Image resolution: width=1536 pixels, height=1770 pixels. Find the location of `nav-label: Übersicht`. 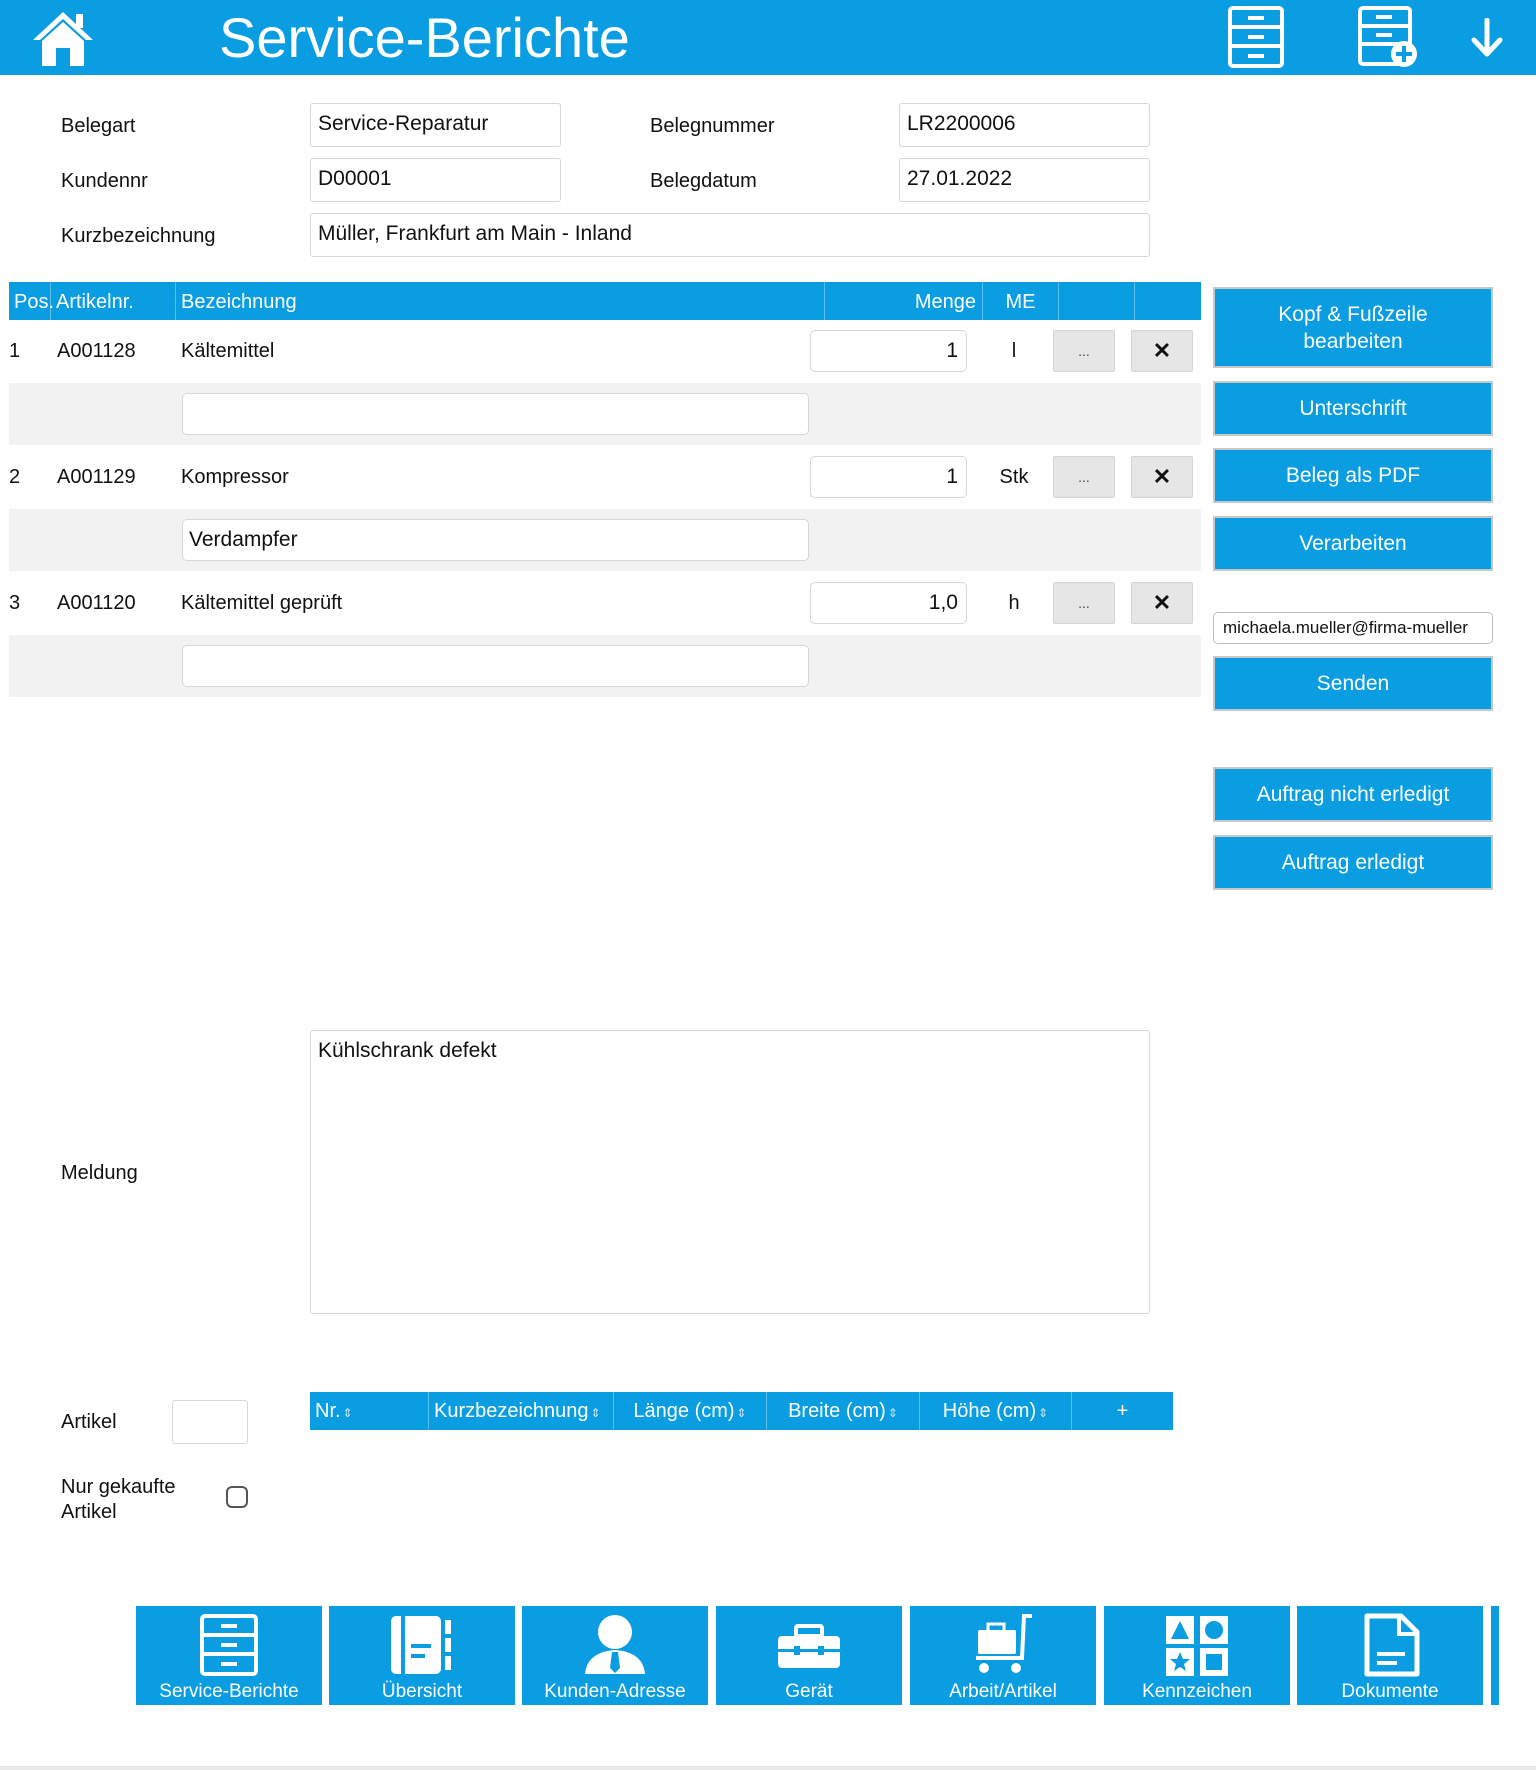

nav-label: Übersicht is located at coordinates (422, 1691).